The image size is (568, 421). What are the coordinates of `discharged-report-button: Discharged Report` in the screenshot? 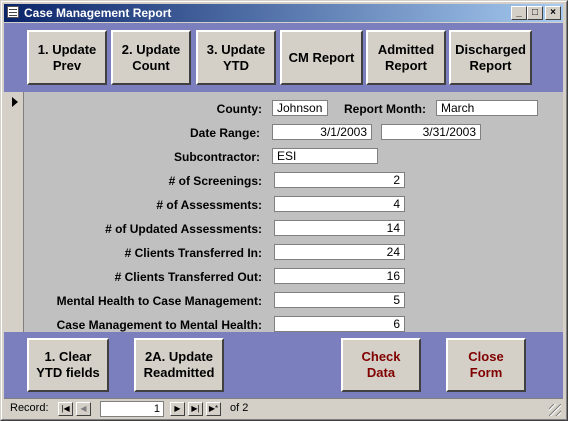 It's located at (490, 57).